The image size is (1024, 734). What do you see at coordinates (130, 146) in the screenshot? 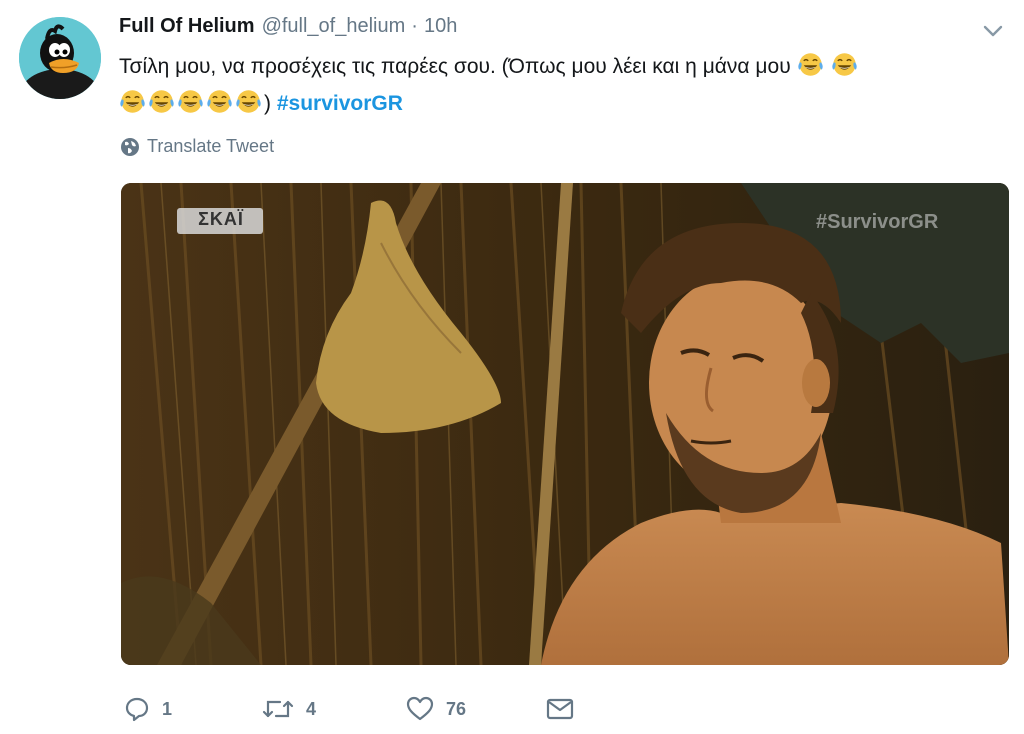
I see `globe-icon` at bounding box center [130, 146].